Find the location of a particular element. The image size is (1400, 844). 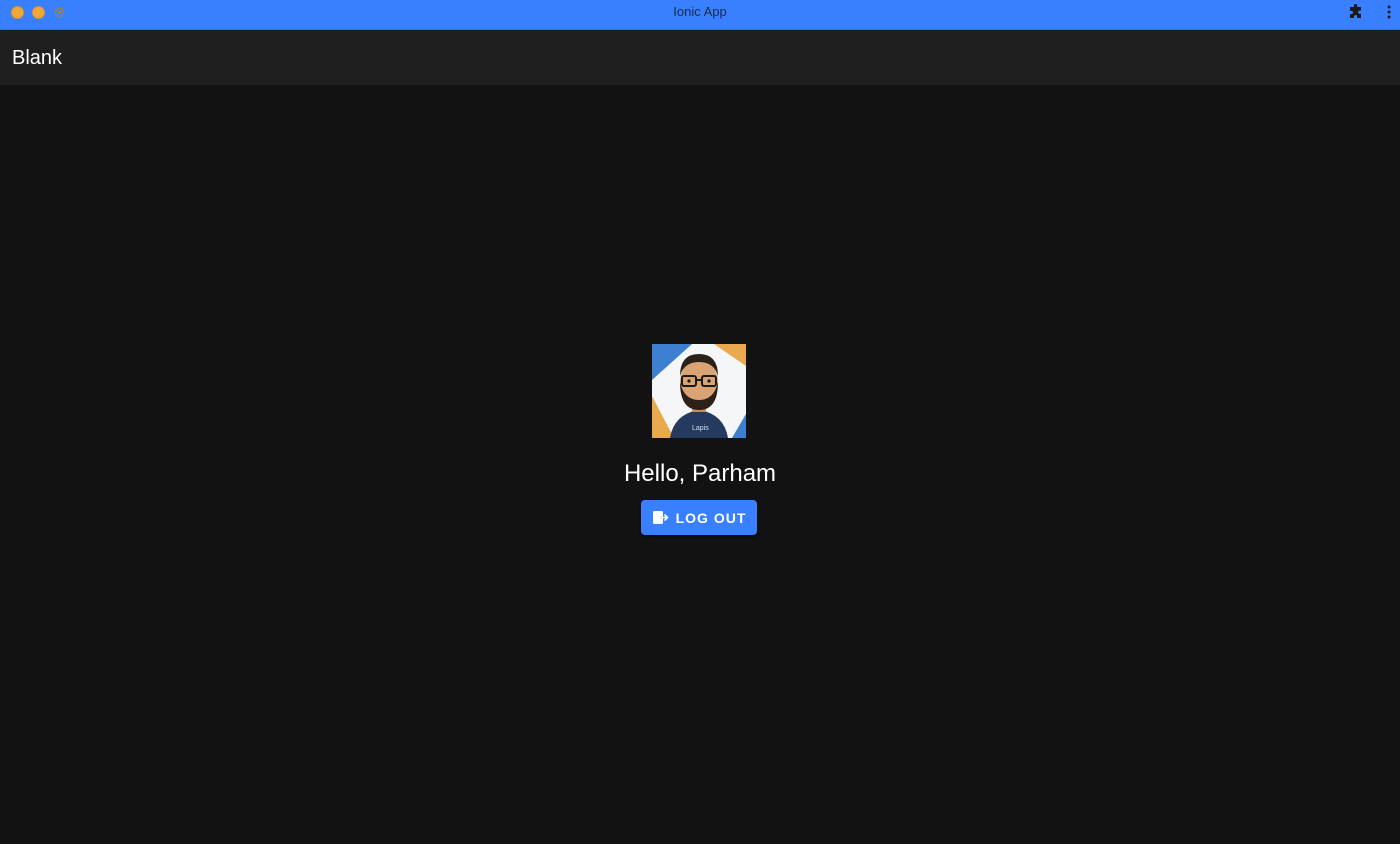

user-avatar: Lapis is located at coordinates (699, 391).